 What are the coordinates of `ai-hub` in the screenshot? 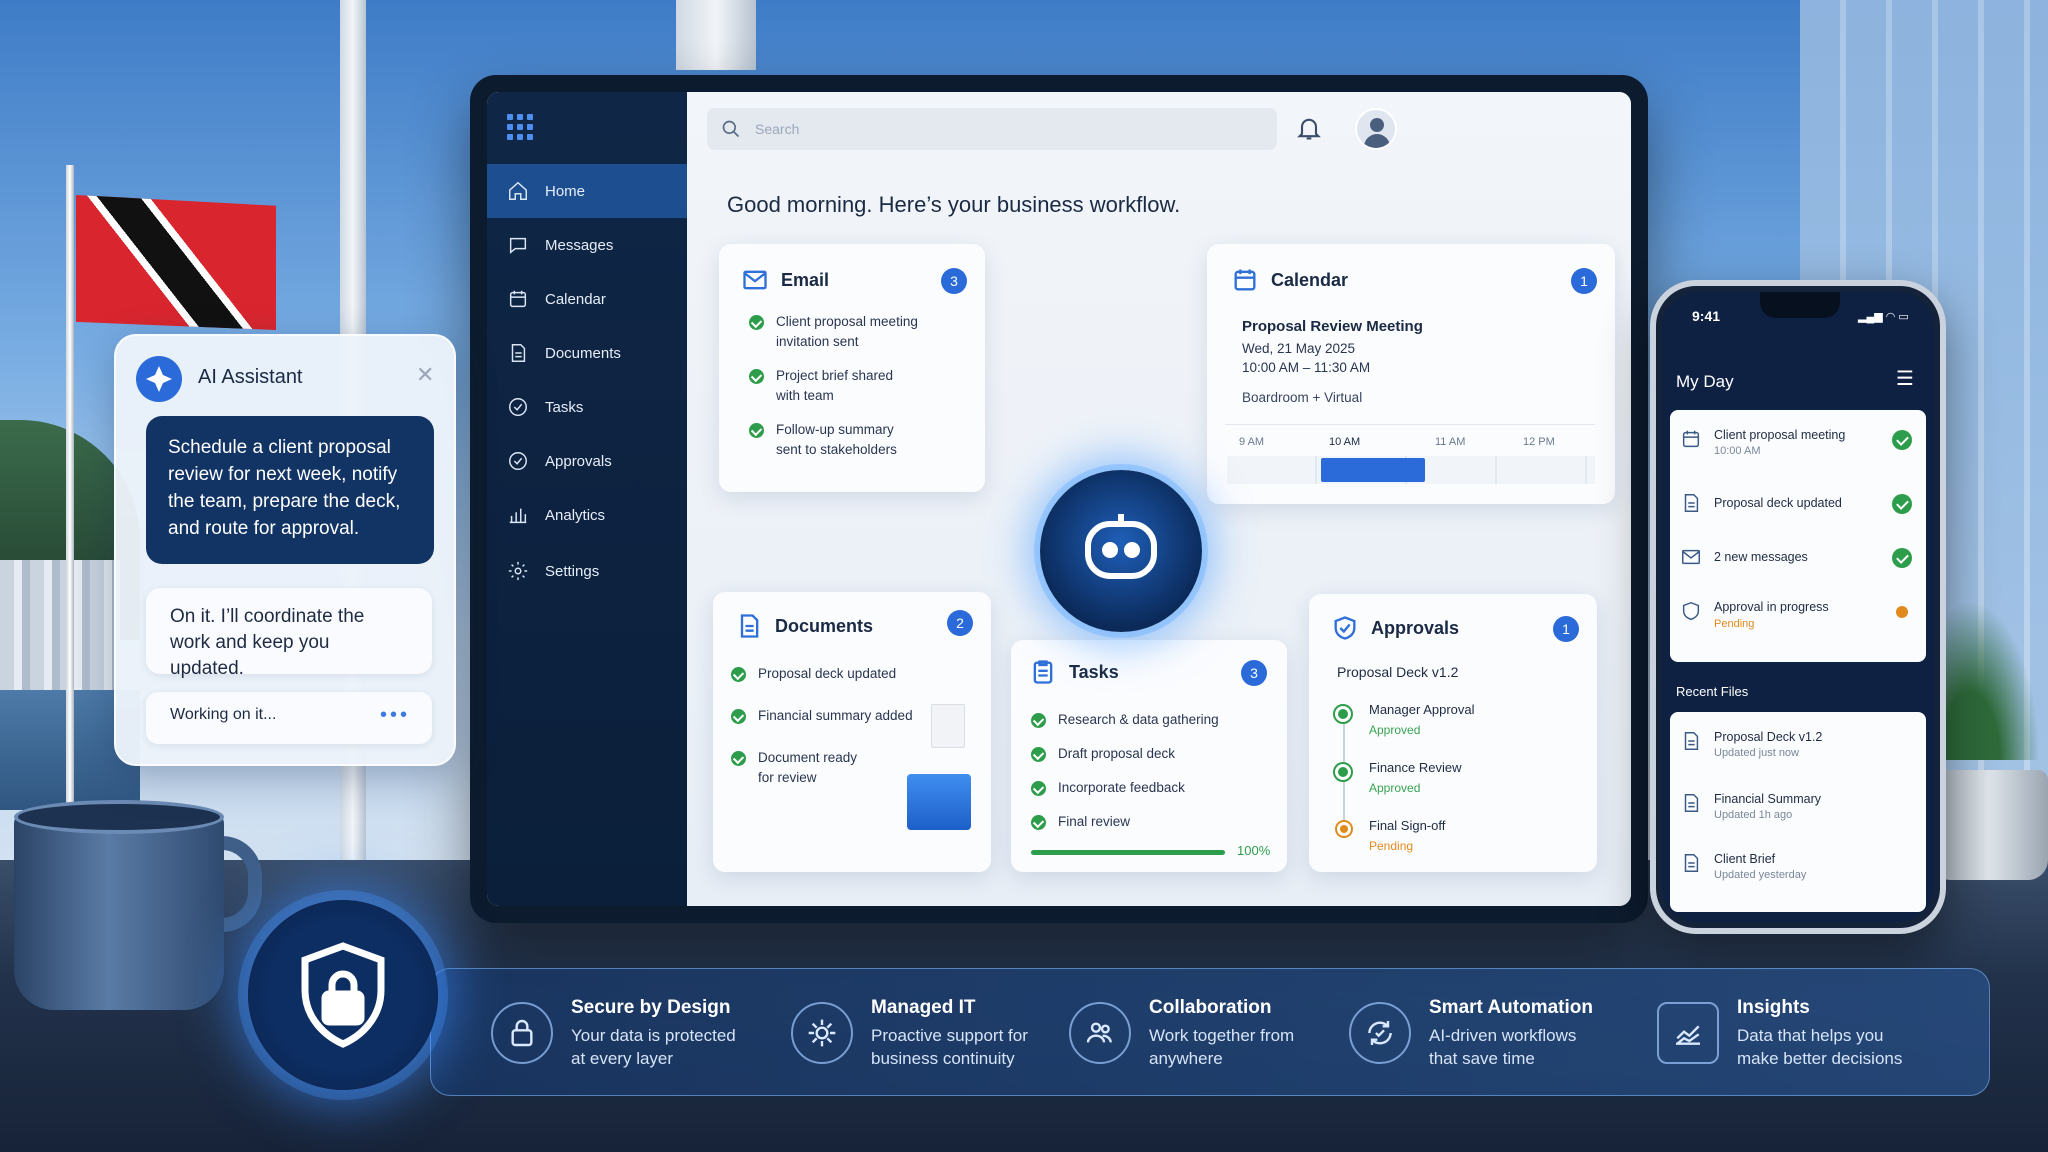 It's located at (1121, 551).